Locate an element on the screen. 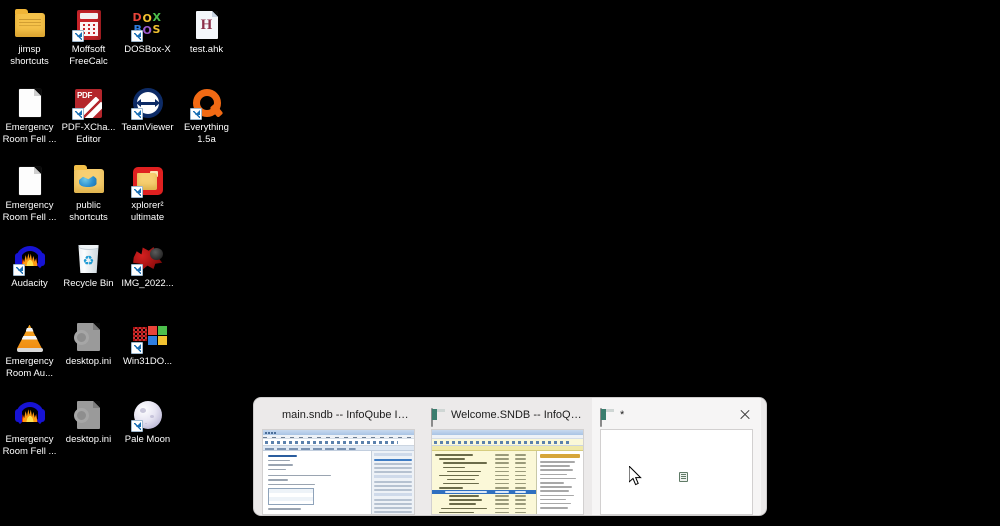  desktop-icon-label: test.ahk is located at coordinates (206, 49).